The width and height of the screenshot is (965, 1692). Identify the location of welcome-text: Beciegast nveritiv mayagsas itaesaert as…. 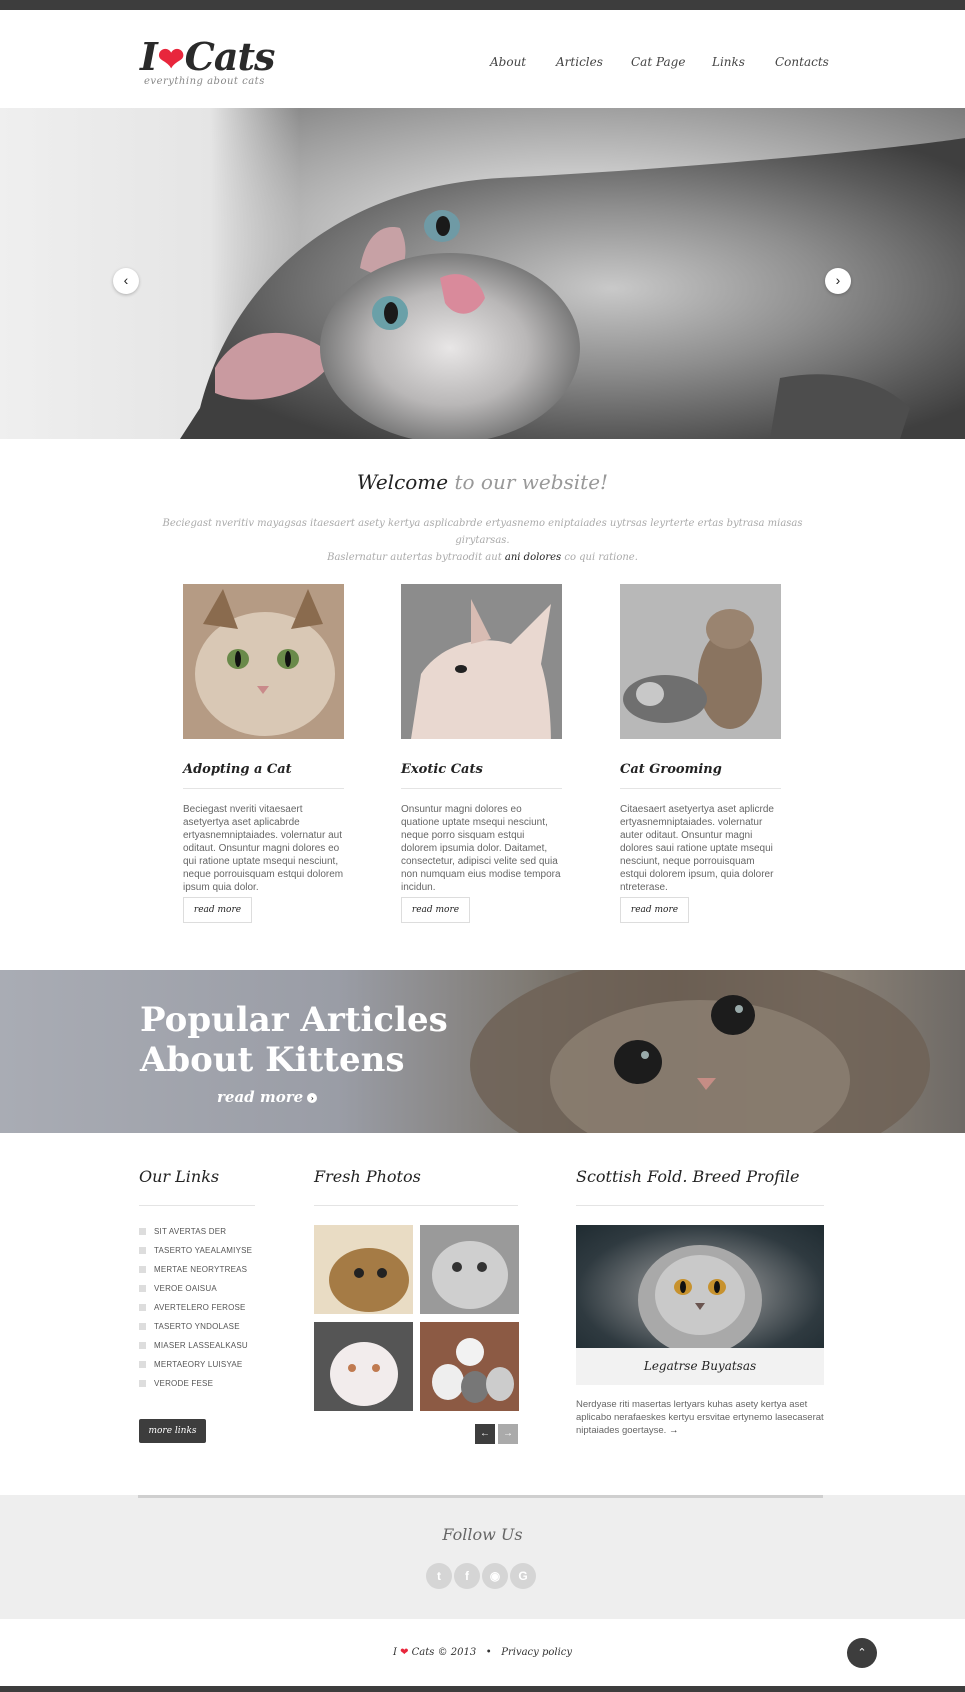
(482, 540).